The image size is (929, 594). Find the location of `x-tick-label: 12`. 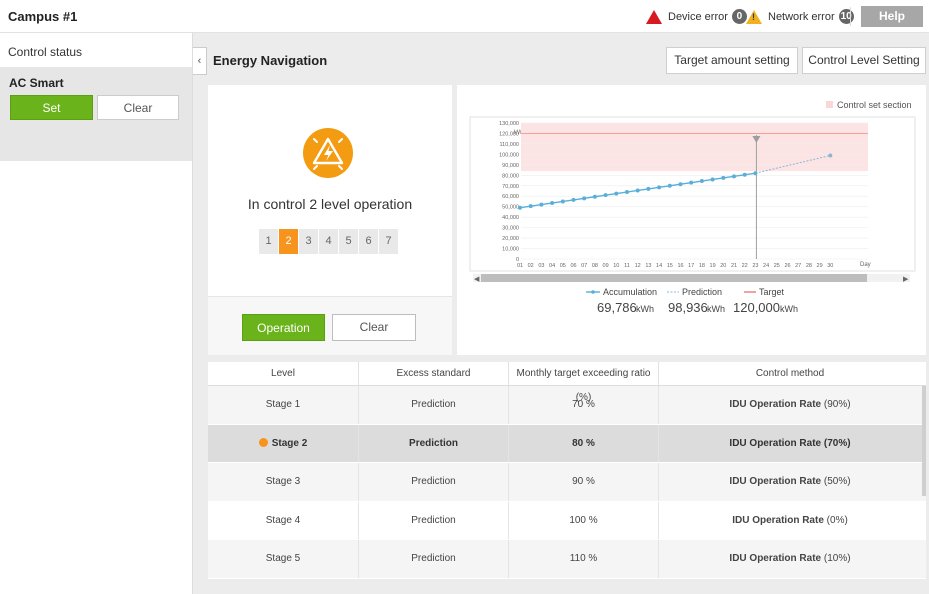

x-tick-label: 12 is located at coordinates (638, 266).